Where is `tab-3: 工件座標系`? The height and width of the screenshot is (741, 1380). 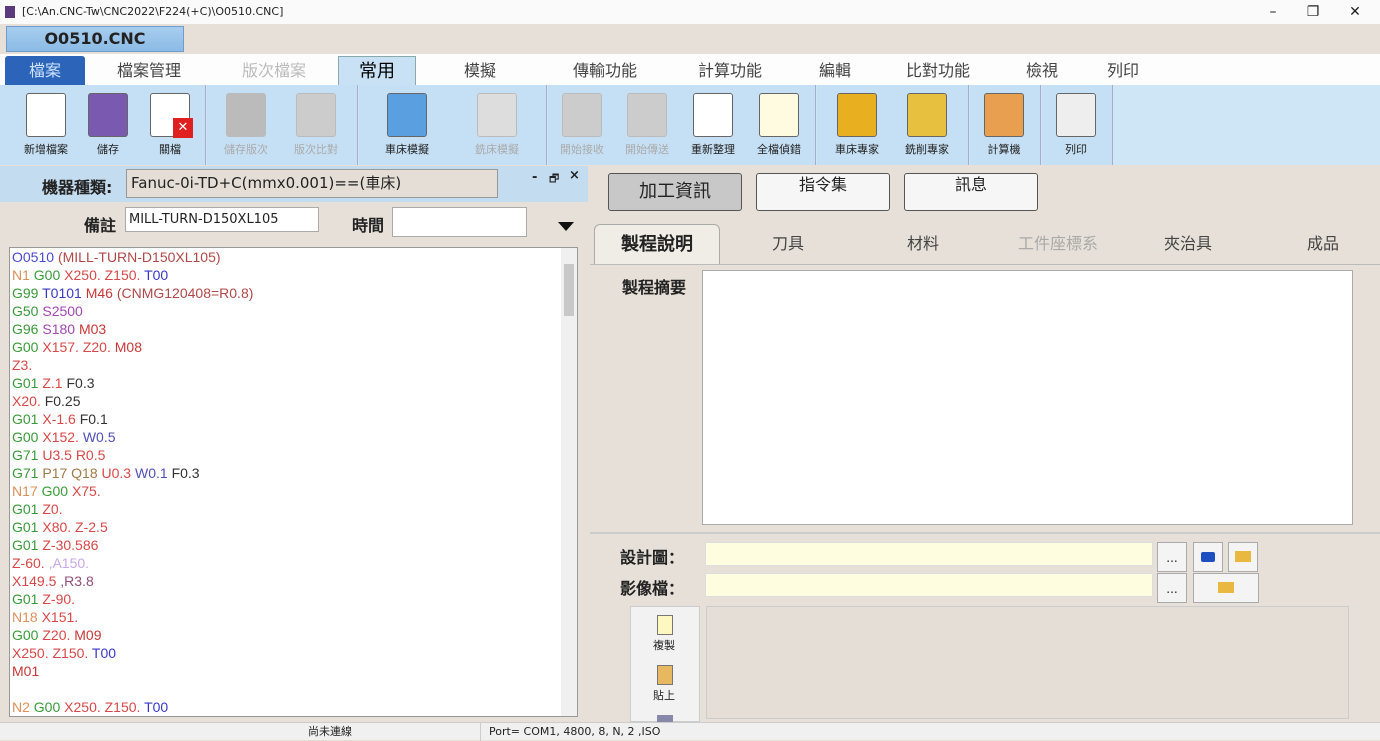 tab-3: 工件座標系 is located at coordinates (1058, 244).